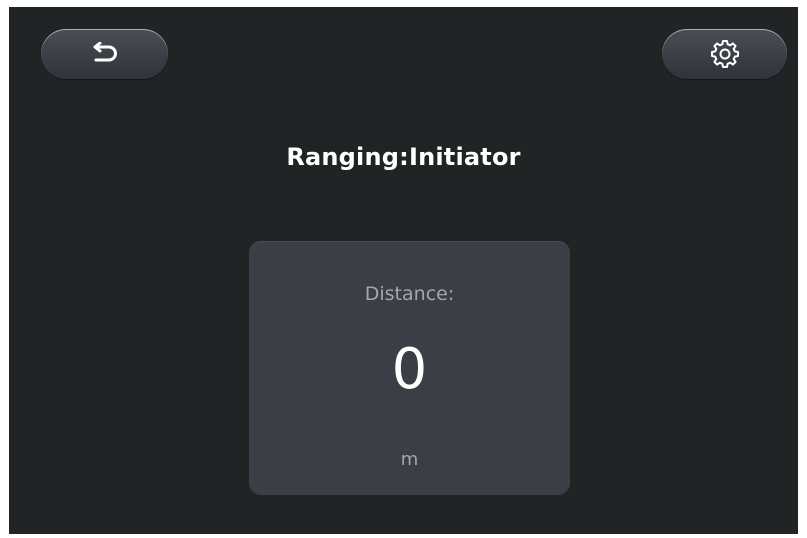 The height and width of the screenshot is (538, 807). I want to click on back-button, so click(104, 54).